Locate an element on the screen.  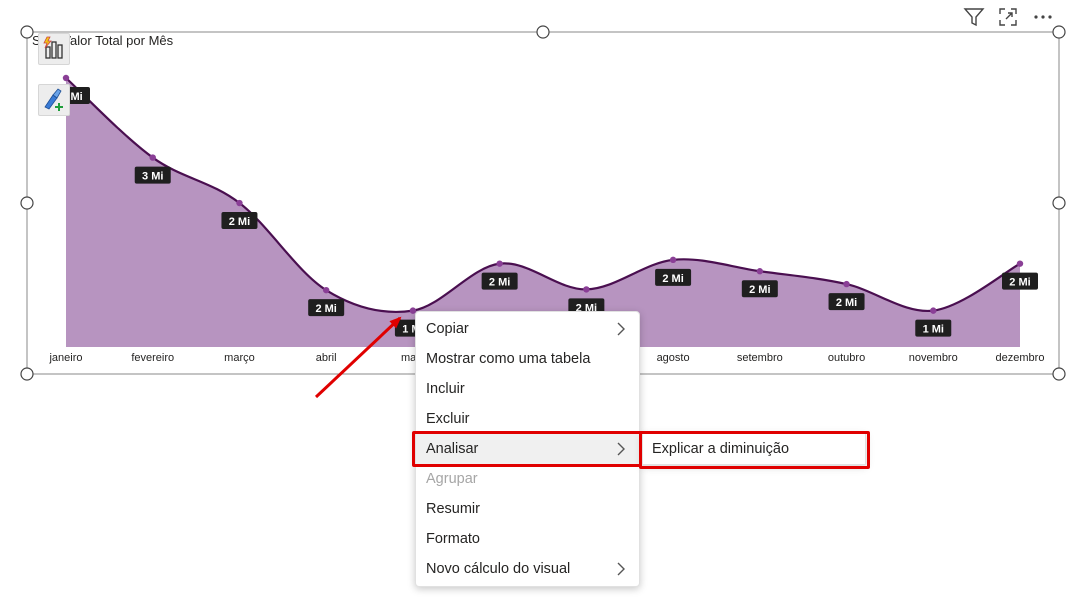
data-label: 1 Mi is located at coordinates (933, 328).